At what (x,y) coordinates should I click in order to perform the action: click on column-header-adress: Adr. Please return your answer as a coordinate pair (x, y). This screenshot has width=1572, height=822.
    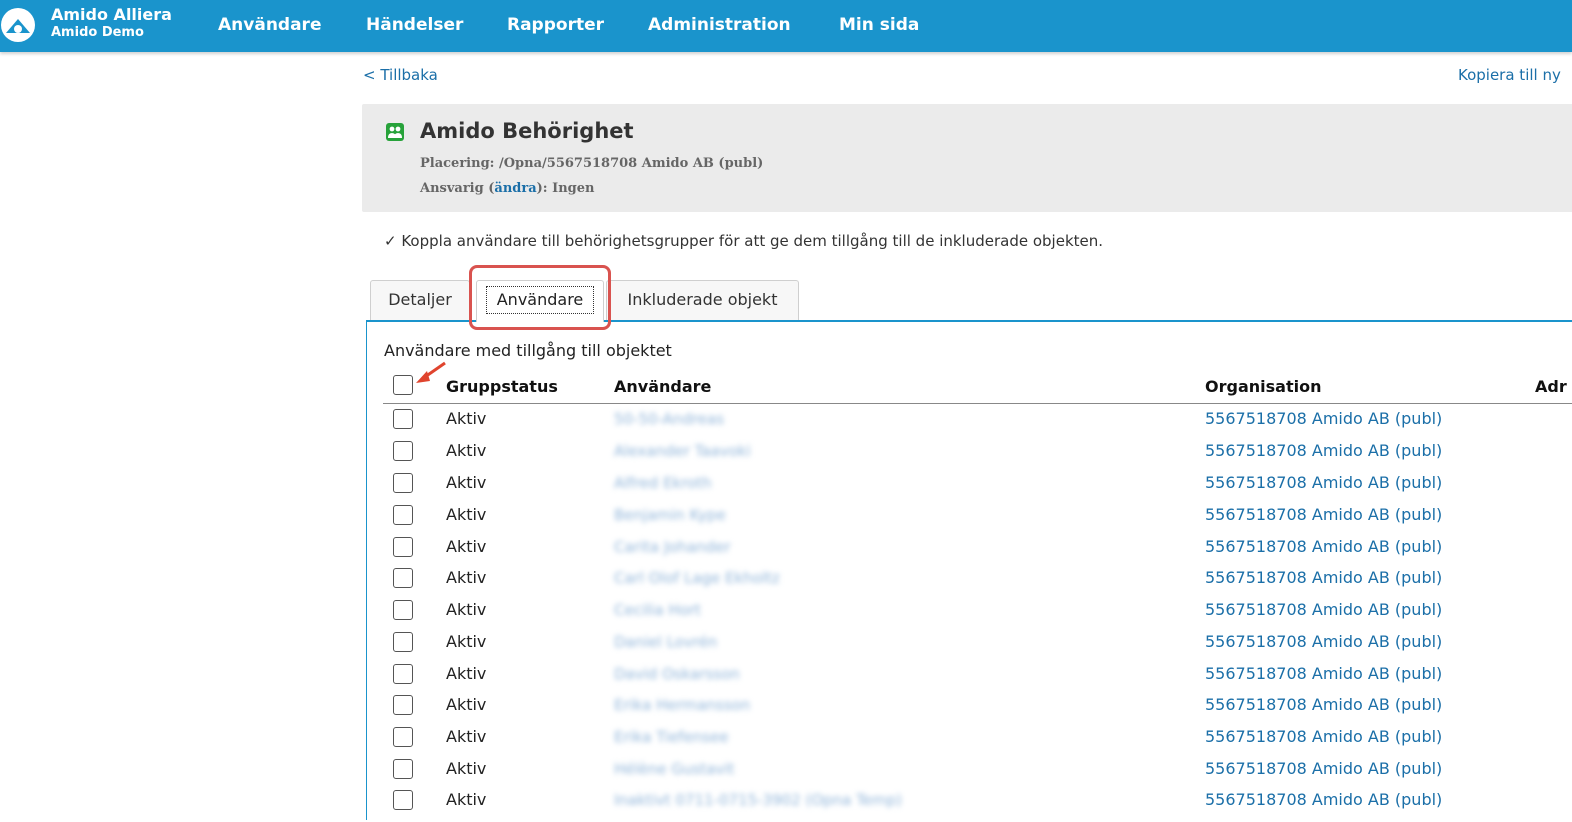
    Looking at the image, I should click on (1551, 386).